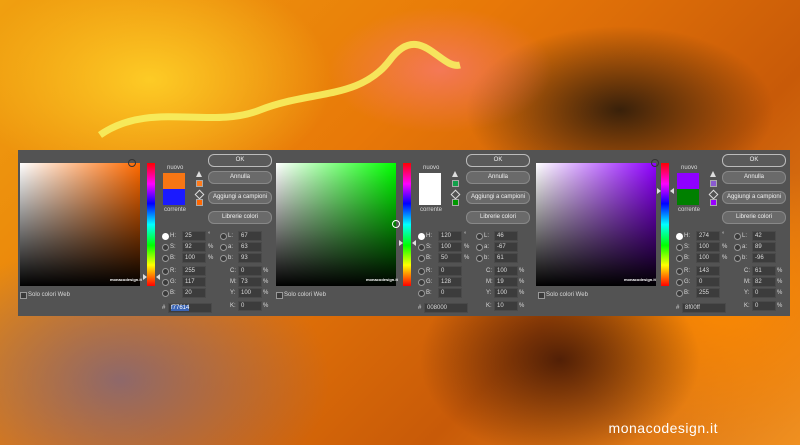 The height and width of the screenshot is (445, 800). What do you see at coordinates (764, 271) in the screenshot?
I see `cyan-input: 61` at bounding box center [764, 271].